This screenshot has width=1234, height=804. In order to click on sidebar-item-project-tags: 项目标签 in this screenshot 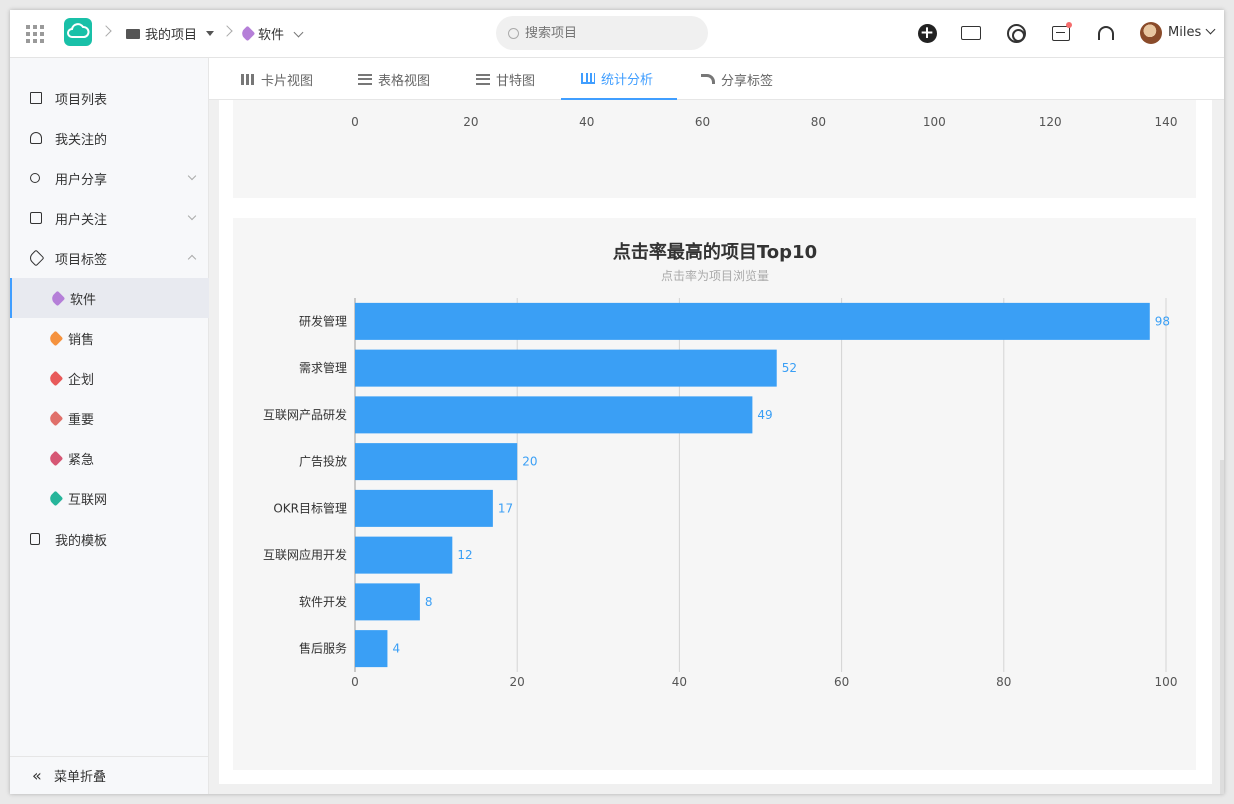, I will do `click(109, 258)`.